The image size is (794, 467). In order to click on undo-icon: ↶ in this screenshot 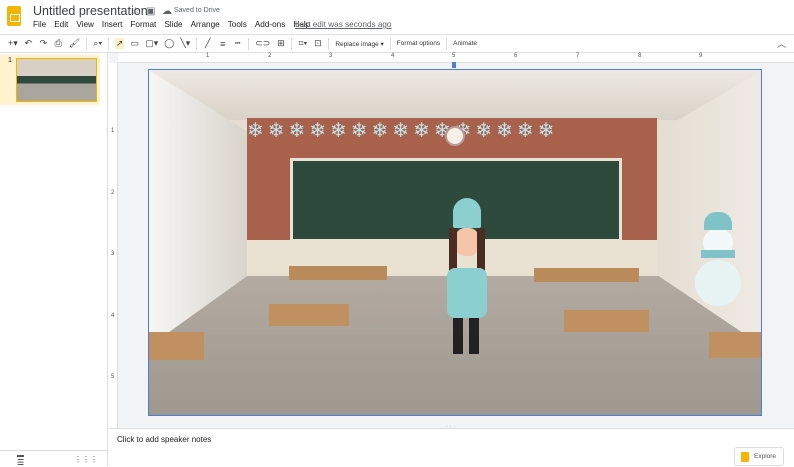, I will do `click(28, 43)`.